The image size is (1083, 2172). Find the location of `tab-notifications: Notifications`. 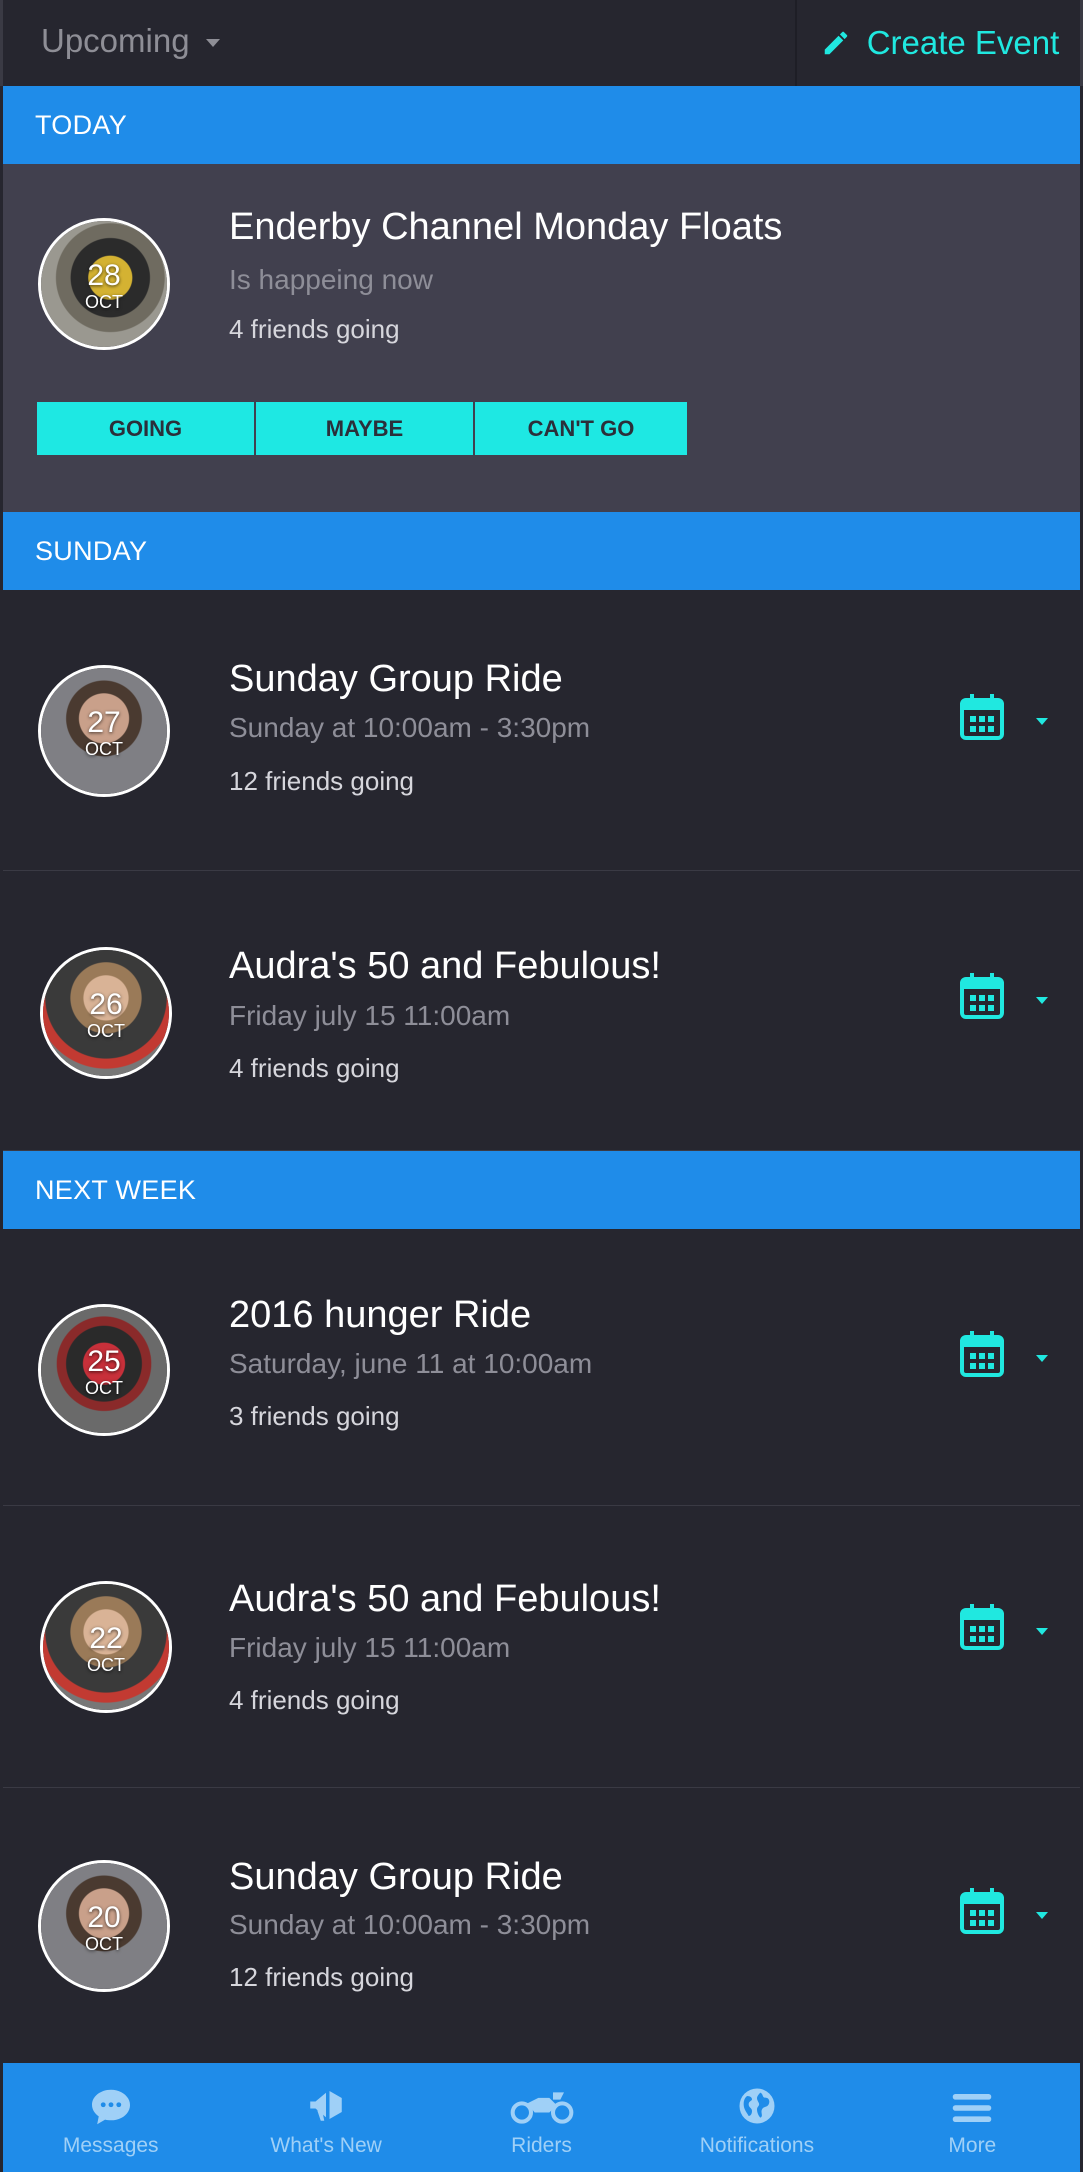

tab-notifications: Notifications is located at coordinates (756, 2117).